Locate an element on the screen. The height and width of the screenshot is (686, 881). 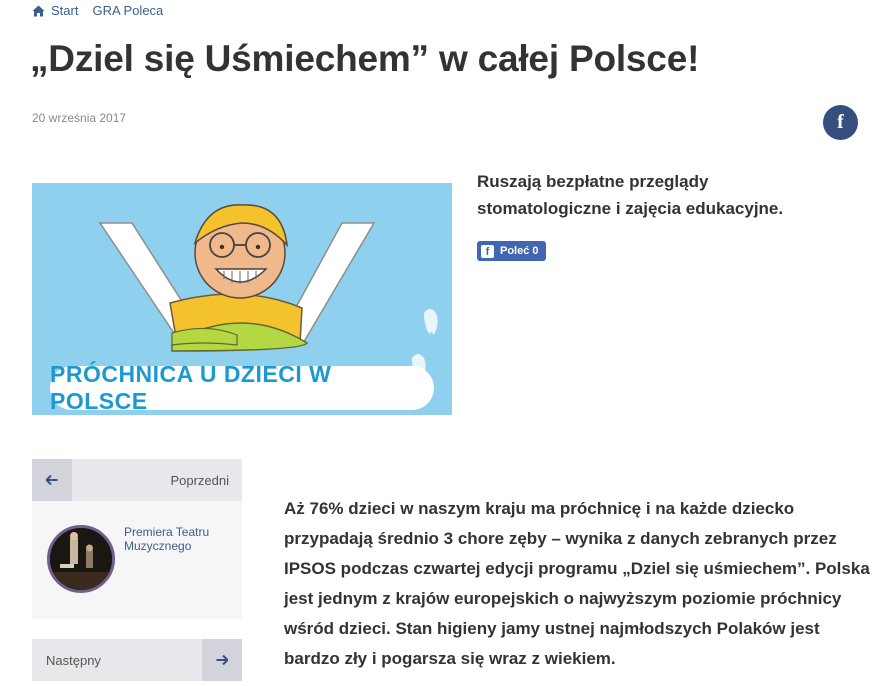
arrow-left-icon is located at coordinates (52, 480).